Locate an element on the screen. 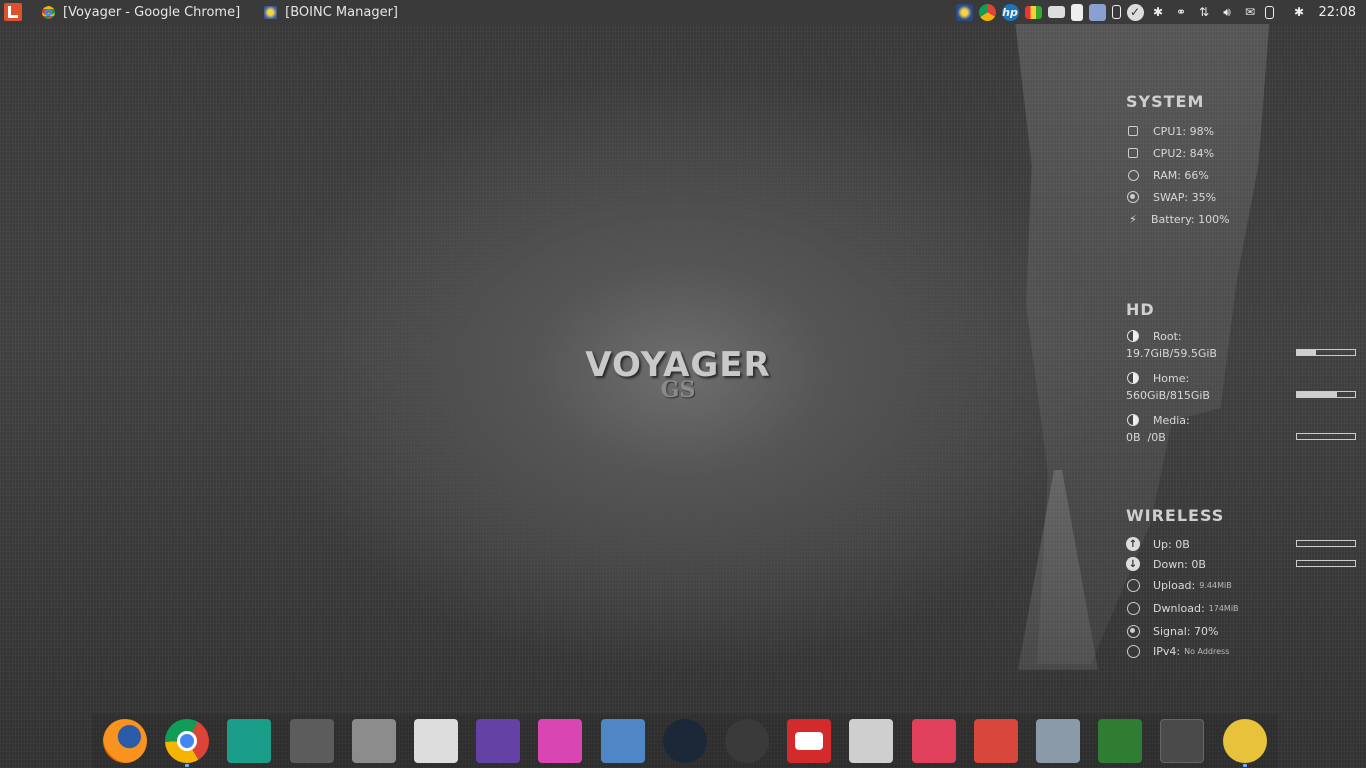 The width and height of the screenshot is (1366, 768). download-icon is located at coordinates (1133, 608).